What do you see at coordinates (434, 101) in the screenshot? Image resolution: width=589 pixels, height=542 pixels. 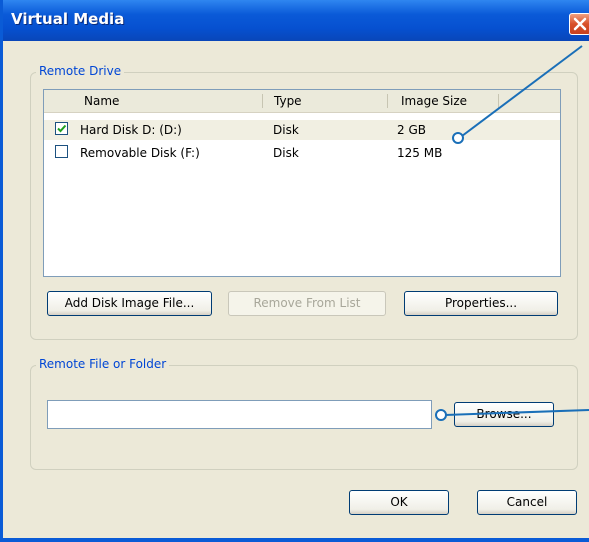 I see `column-header-image-size: Image Size` at bounding box center [434, 101].